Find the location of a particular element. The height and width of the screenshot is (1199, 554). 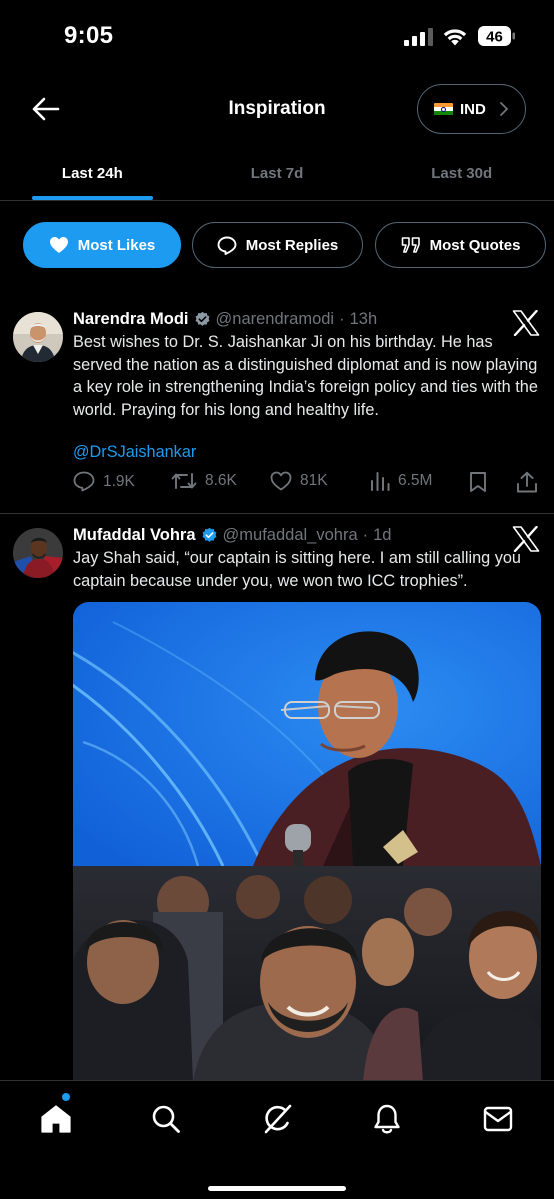

tweet-time: 1d is located at coordinates (382, 535).